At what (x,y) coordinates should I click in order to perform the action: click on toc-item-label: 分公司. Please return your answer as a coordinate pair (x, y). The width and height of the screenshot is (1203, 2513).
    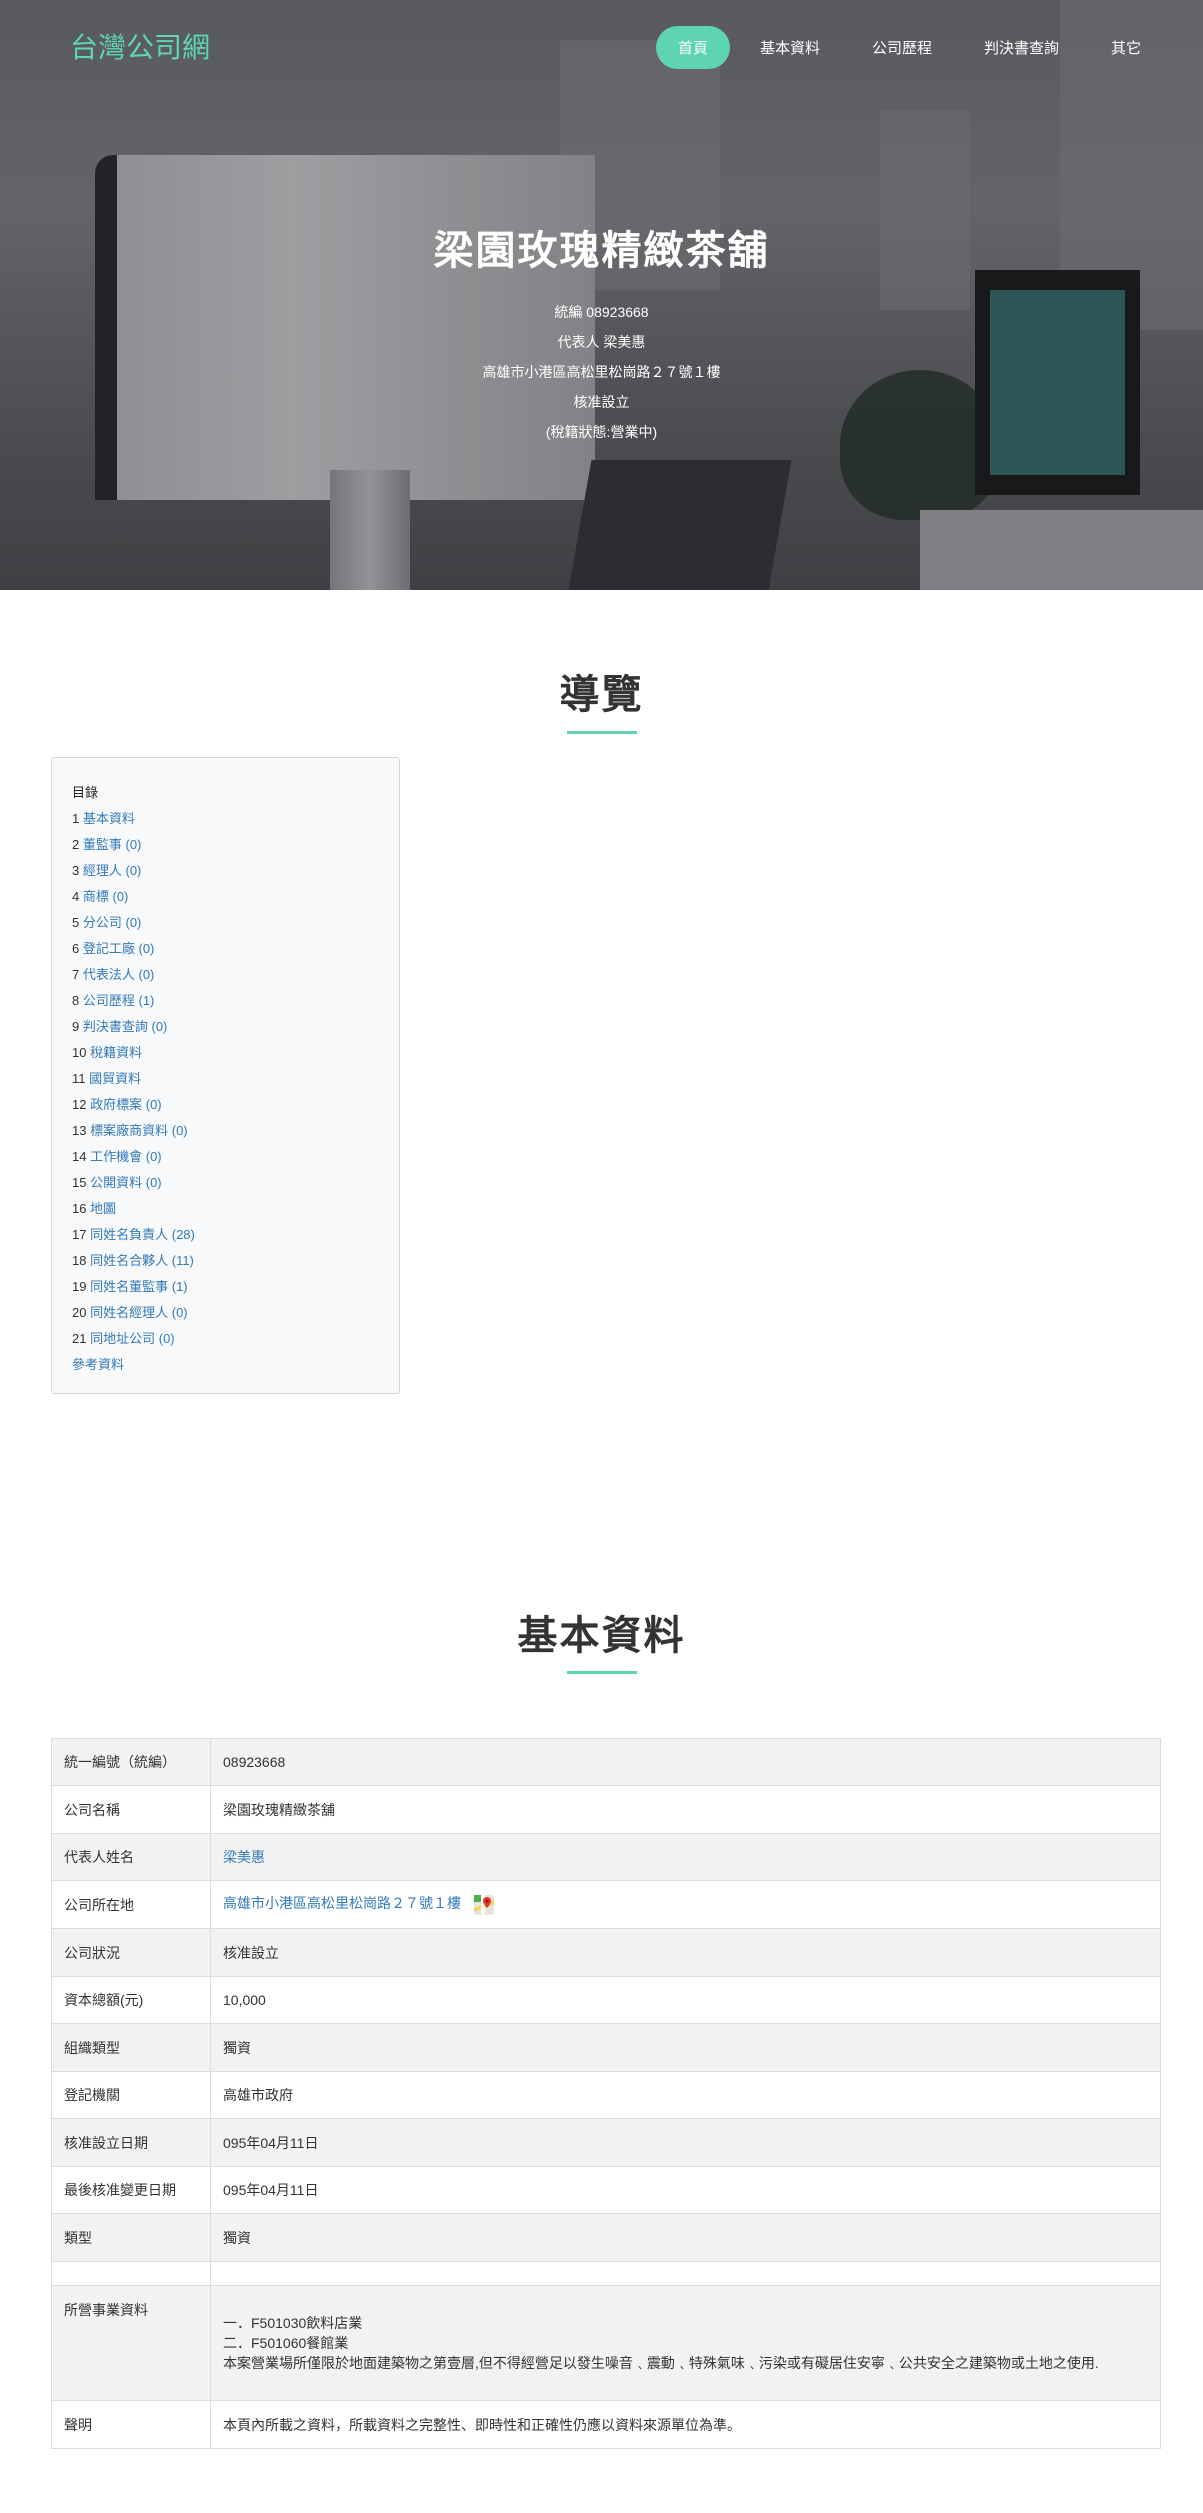
    Looking at the image, I should click on (102, 922).